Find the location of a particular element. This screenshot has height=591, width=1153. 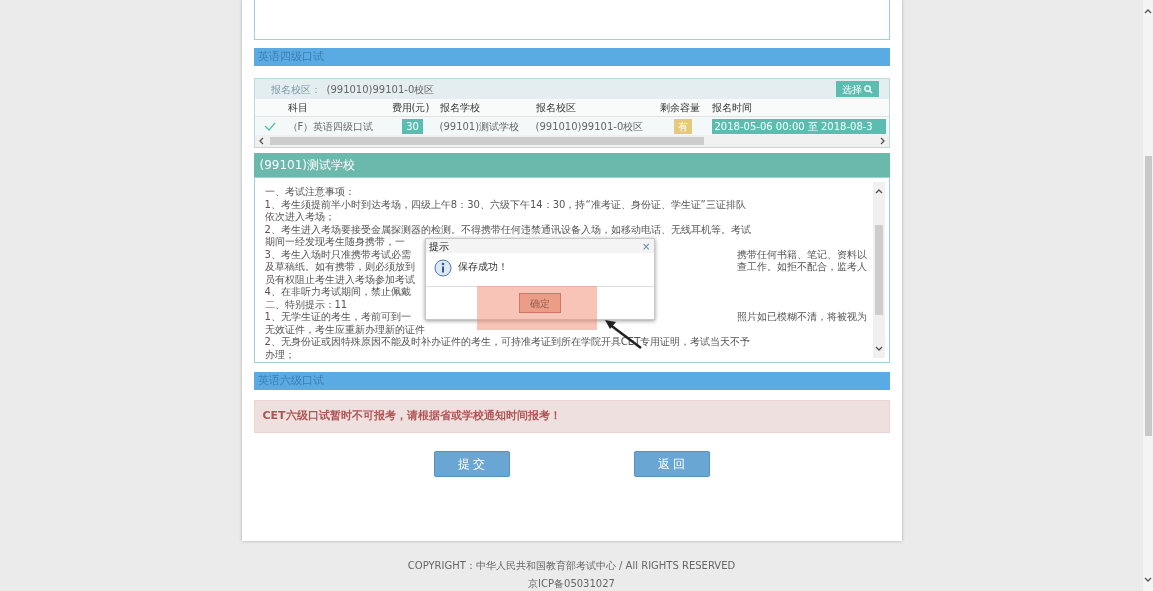

notice-text: 照片如已模糊不清，将被视为 is located at coordinates (801, 317).